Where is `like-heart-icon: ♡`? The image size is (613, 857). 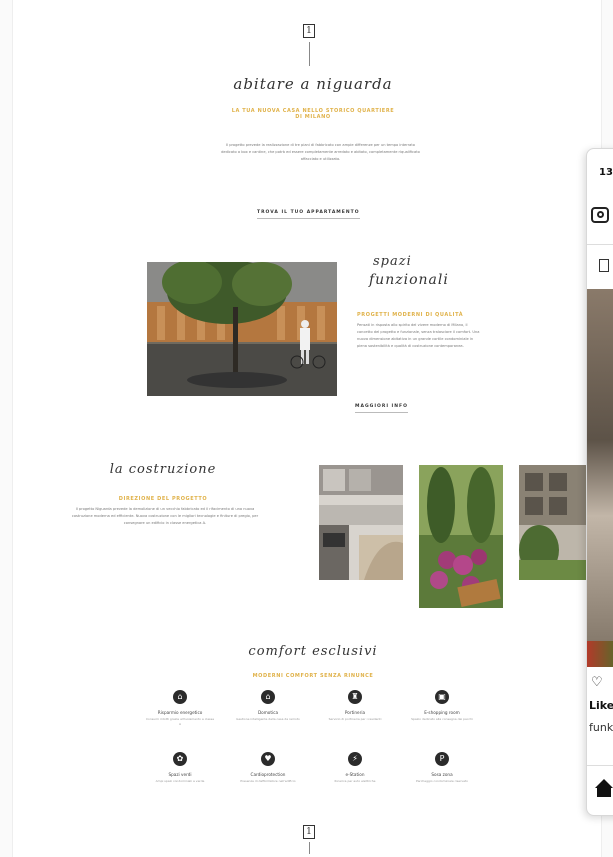
like-heart-icon: ♡ is located at coordinates (597, 682).